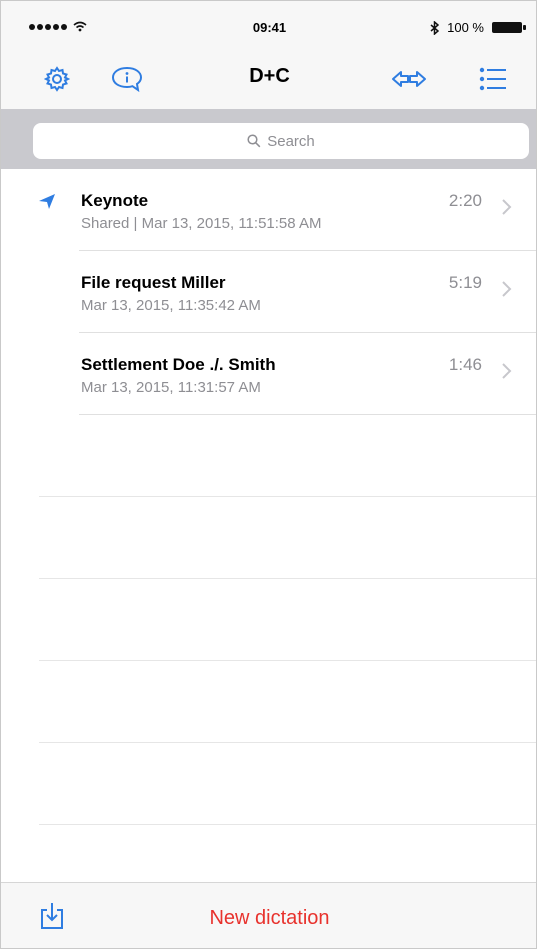  What do you see at coordinates (268, 918) in the screenshot?
I see `new-dictation-button: New dictation` at bounding box center [268, 918].